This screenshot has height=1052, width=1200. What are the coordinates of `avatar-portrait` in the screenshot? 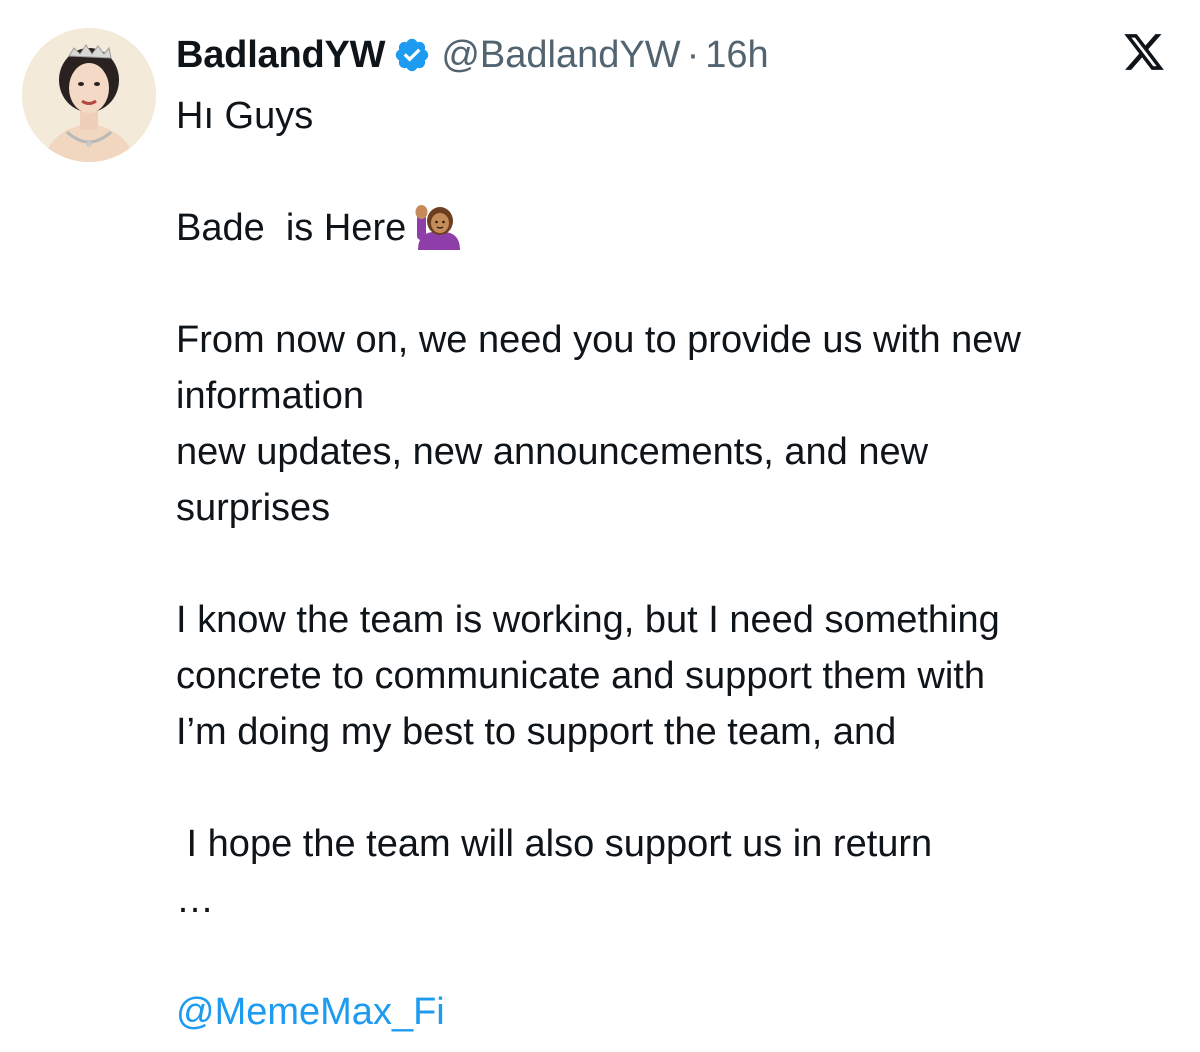 It's located at (89, 95).